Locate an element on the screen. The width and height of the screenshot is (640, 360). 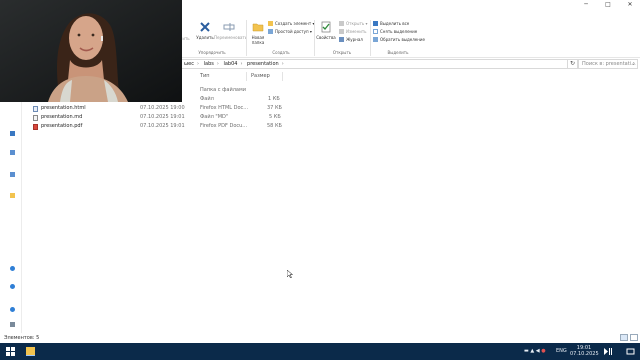
new-item-button: Создать элемент ▾ is located at coordinates (291, 24).